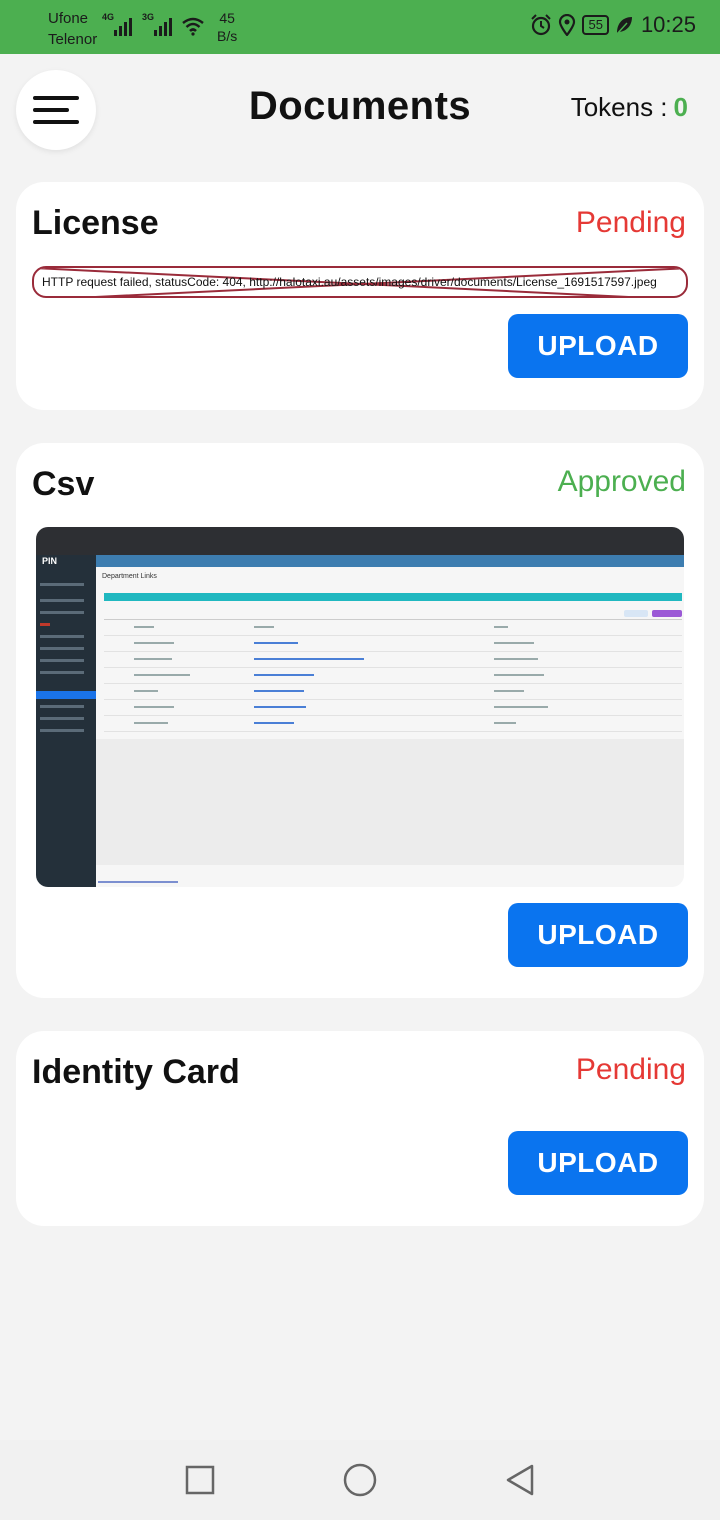 The height and width of the screenshot is (1520, 720). I want to click on home-button, so click(360, 1480).